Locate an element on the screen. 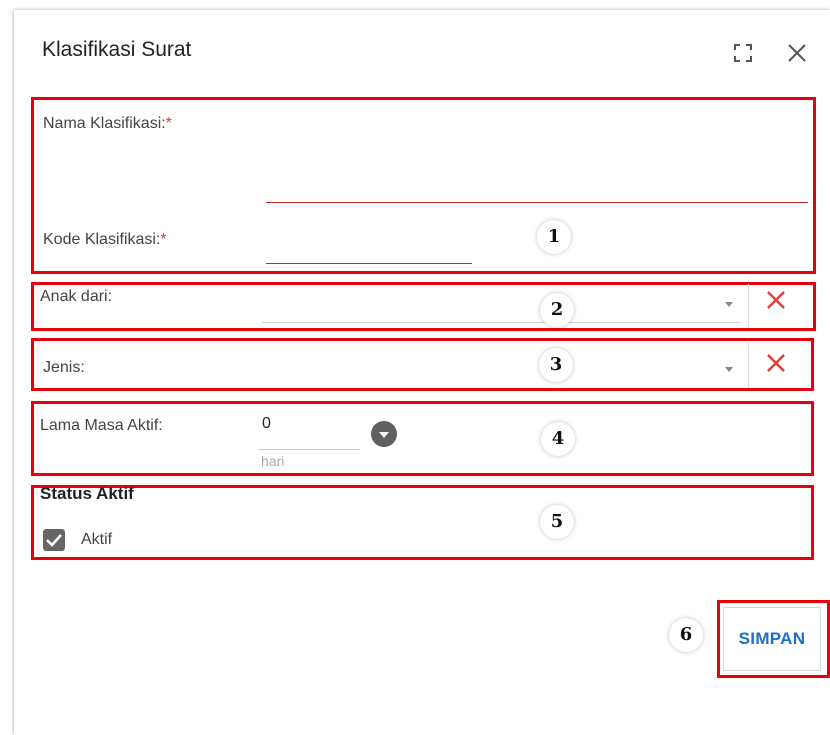  simpan-button: SIMPAN is located at coordinates (772, 639).